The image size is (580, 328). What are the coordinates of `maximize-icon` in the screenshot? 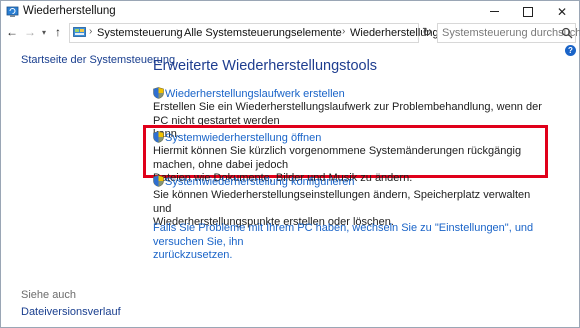 It's located at (528, 11).